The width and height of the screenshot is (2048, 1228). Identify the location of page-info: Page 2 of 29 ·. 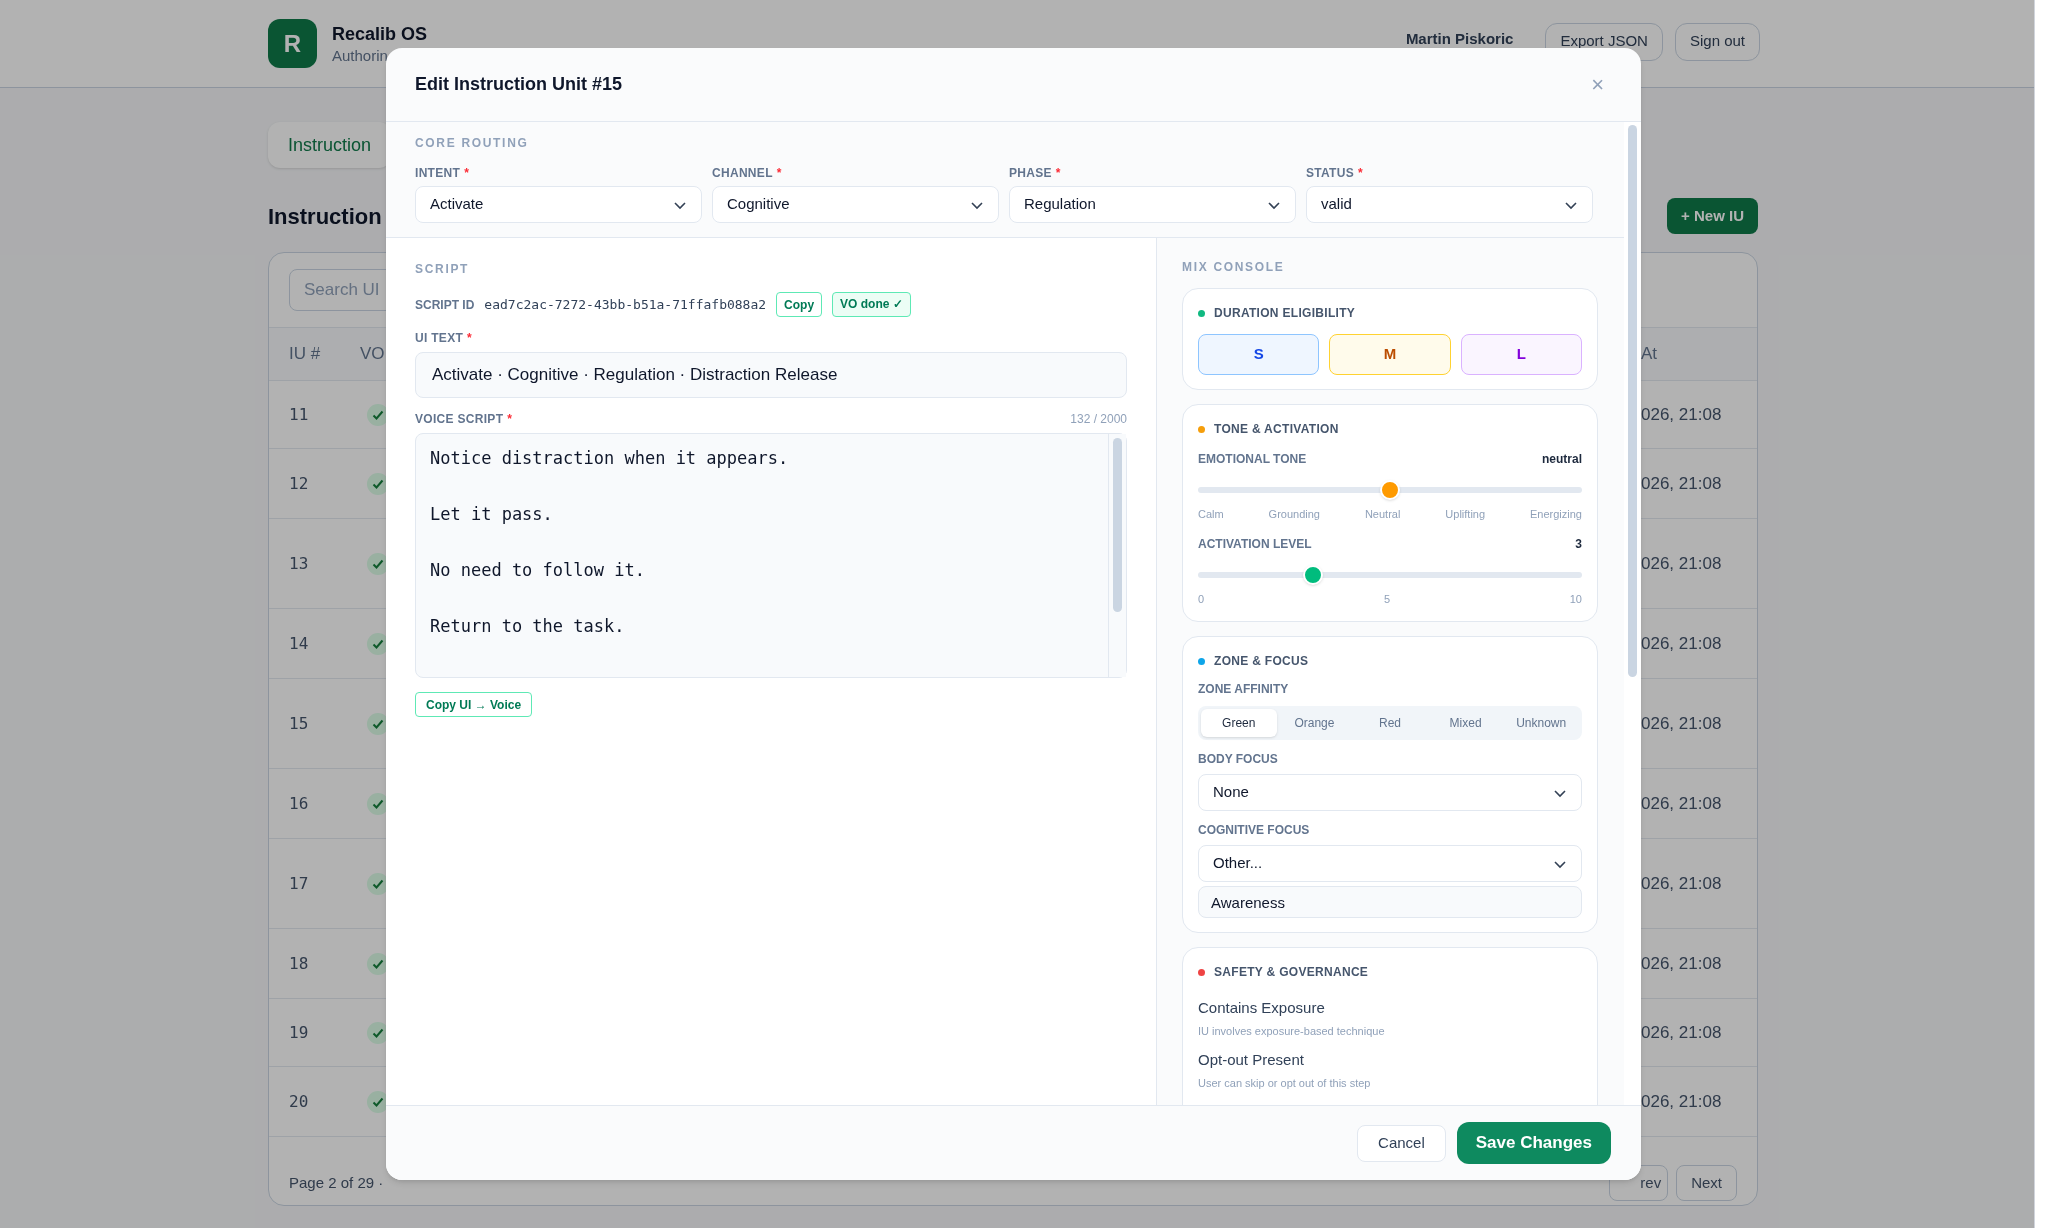
(336, 1182).